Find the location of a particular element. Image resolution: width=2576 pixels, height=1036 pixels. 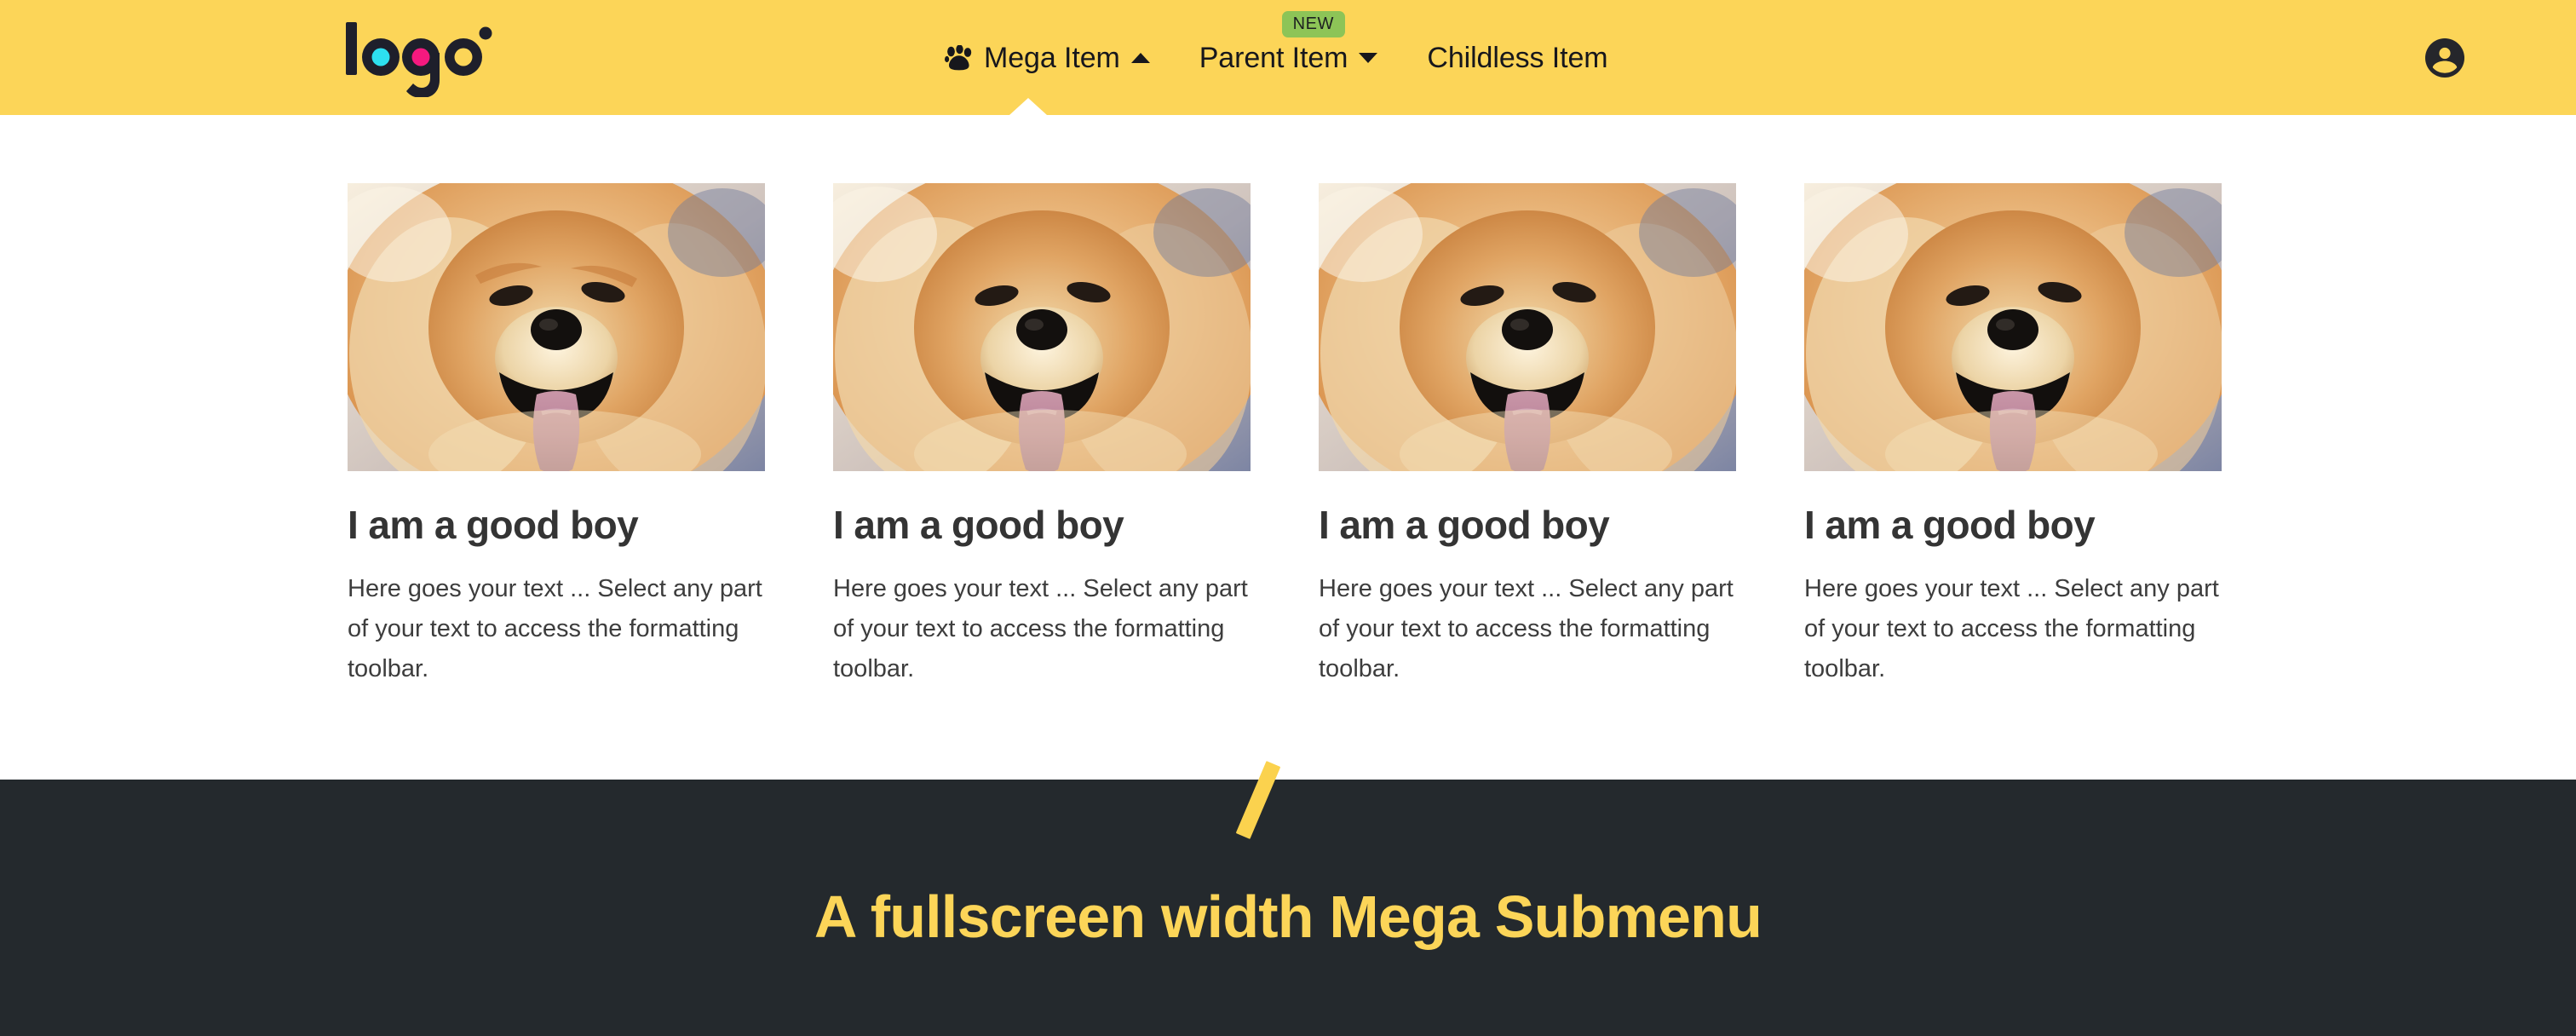

status-badge-new: NEW is located at coordinates (1313, 24).